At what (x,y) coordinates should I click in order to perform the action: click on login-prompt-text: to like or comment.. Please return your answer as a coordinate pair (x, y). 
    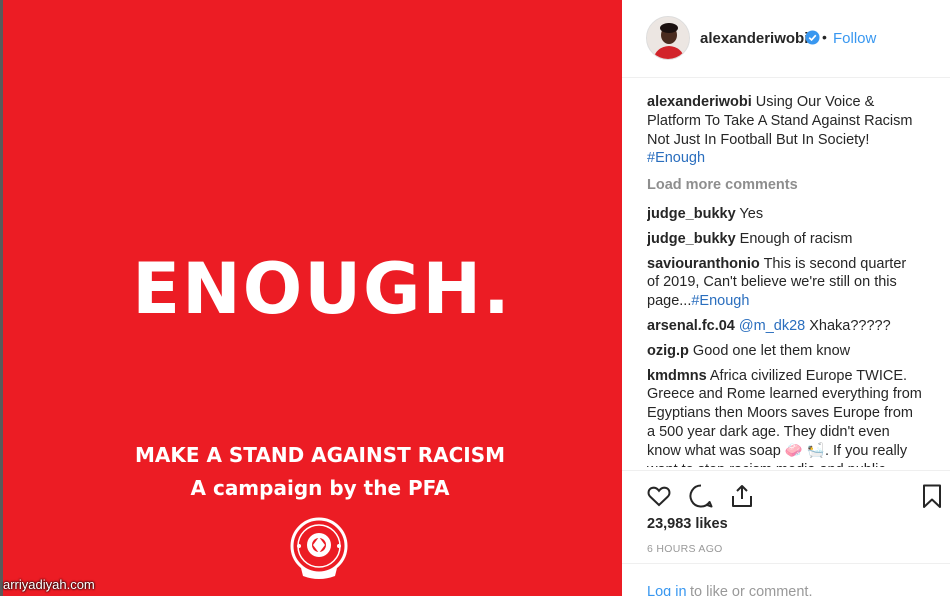
    Looking at the image, I should click on (751, 590).